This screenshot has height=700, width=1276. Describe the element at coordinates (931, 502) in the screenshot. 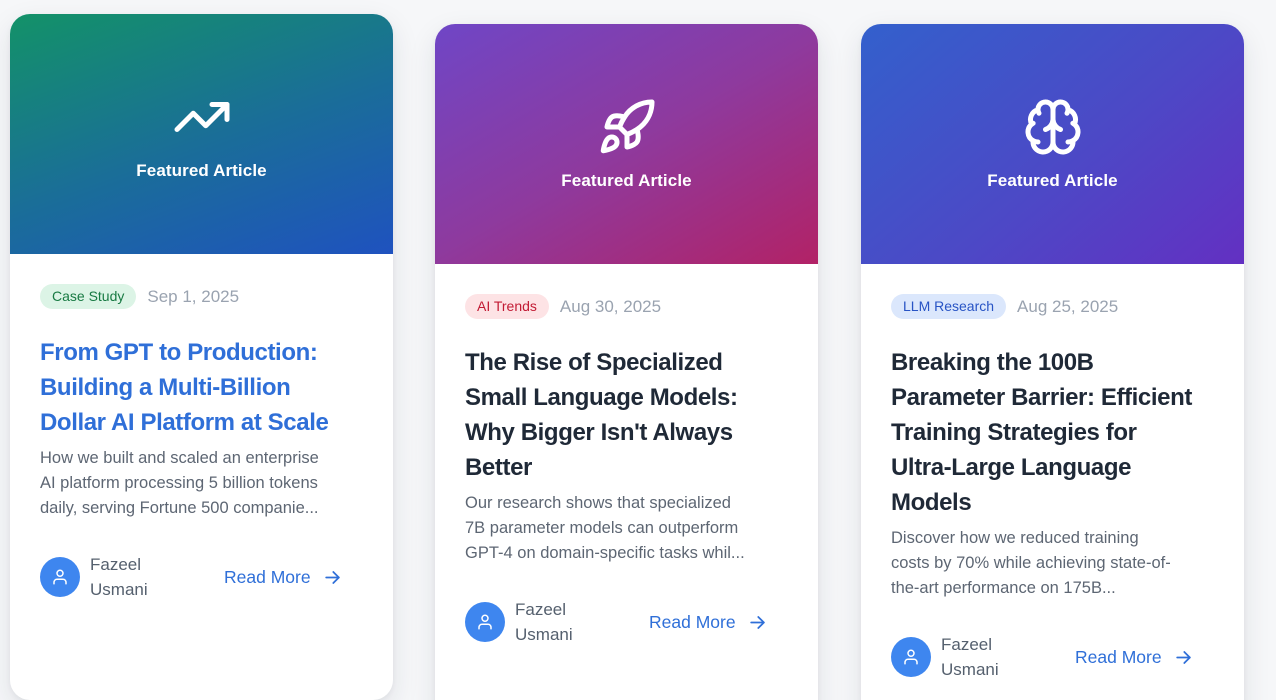

I see `title-line: Models` at that location.